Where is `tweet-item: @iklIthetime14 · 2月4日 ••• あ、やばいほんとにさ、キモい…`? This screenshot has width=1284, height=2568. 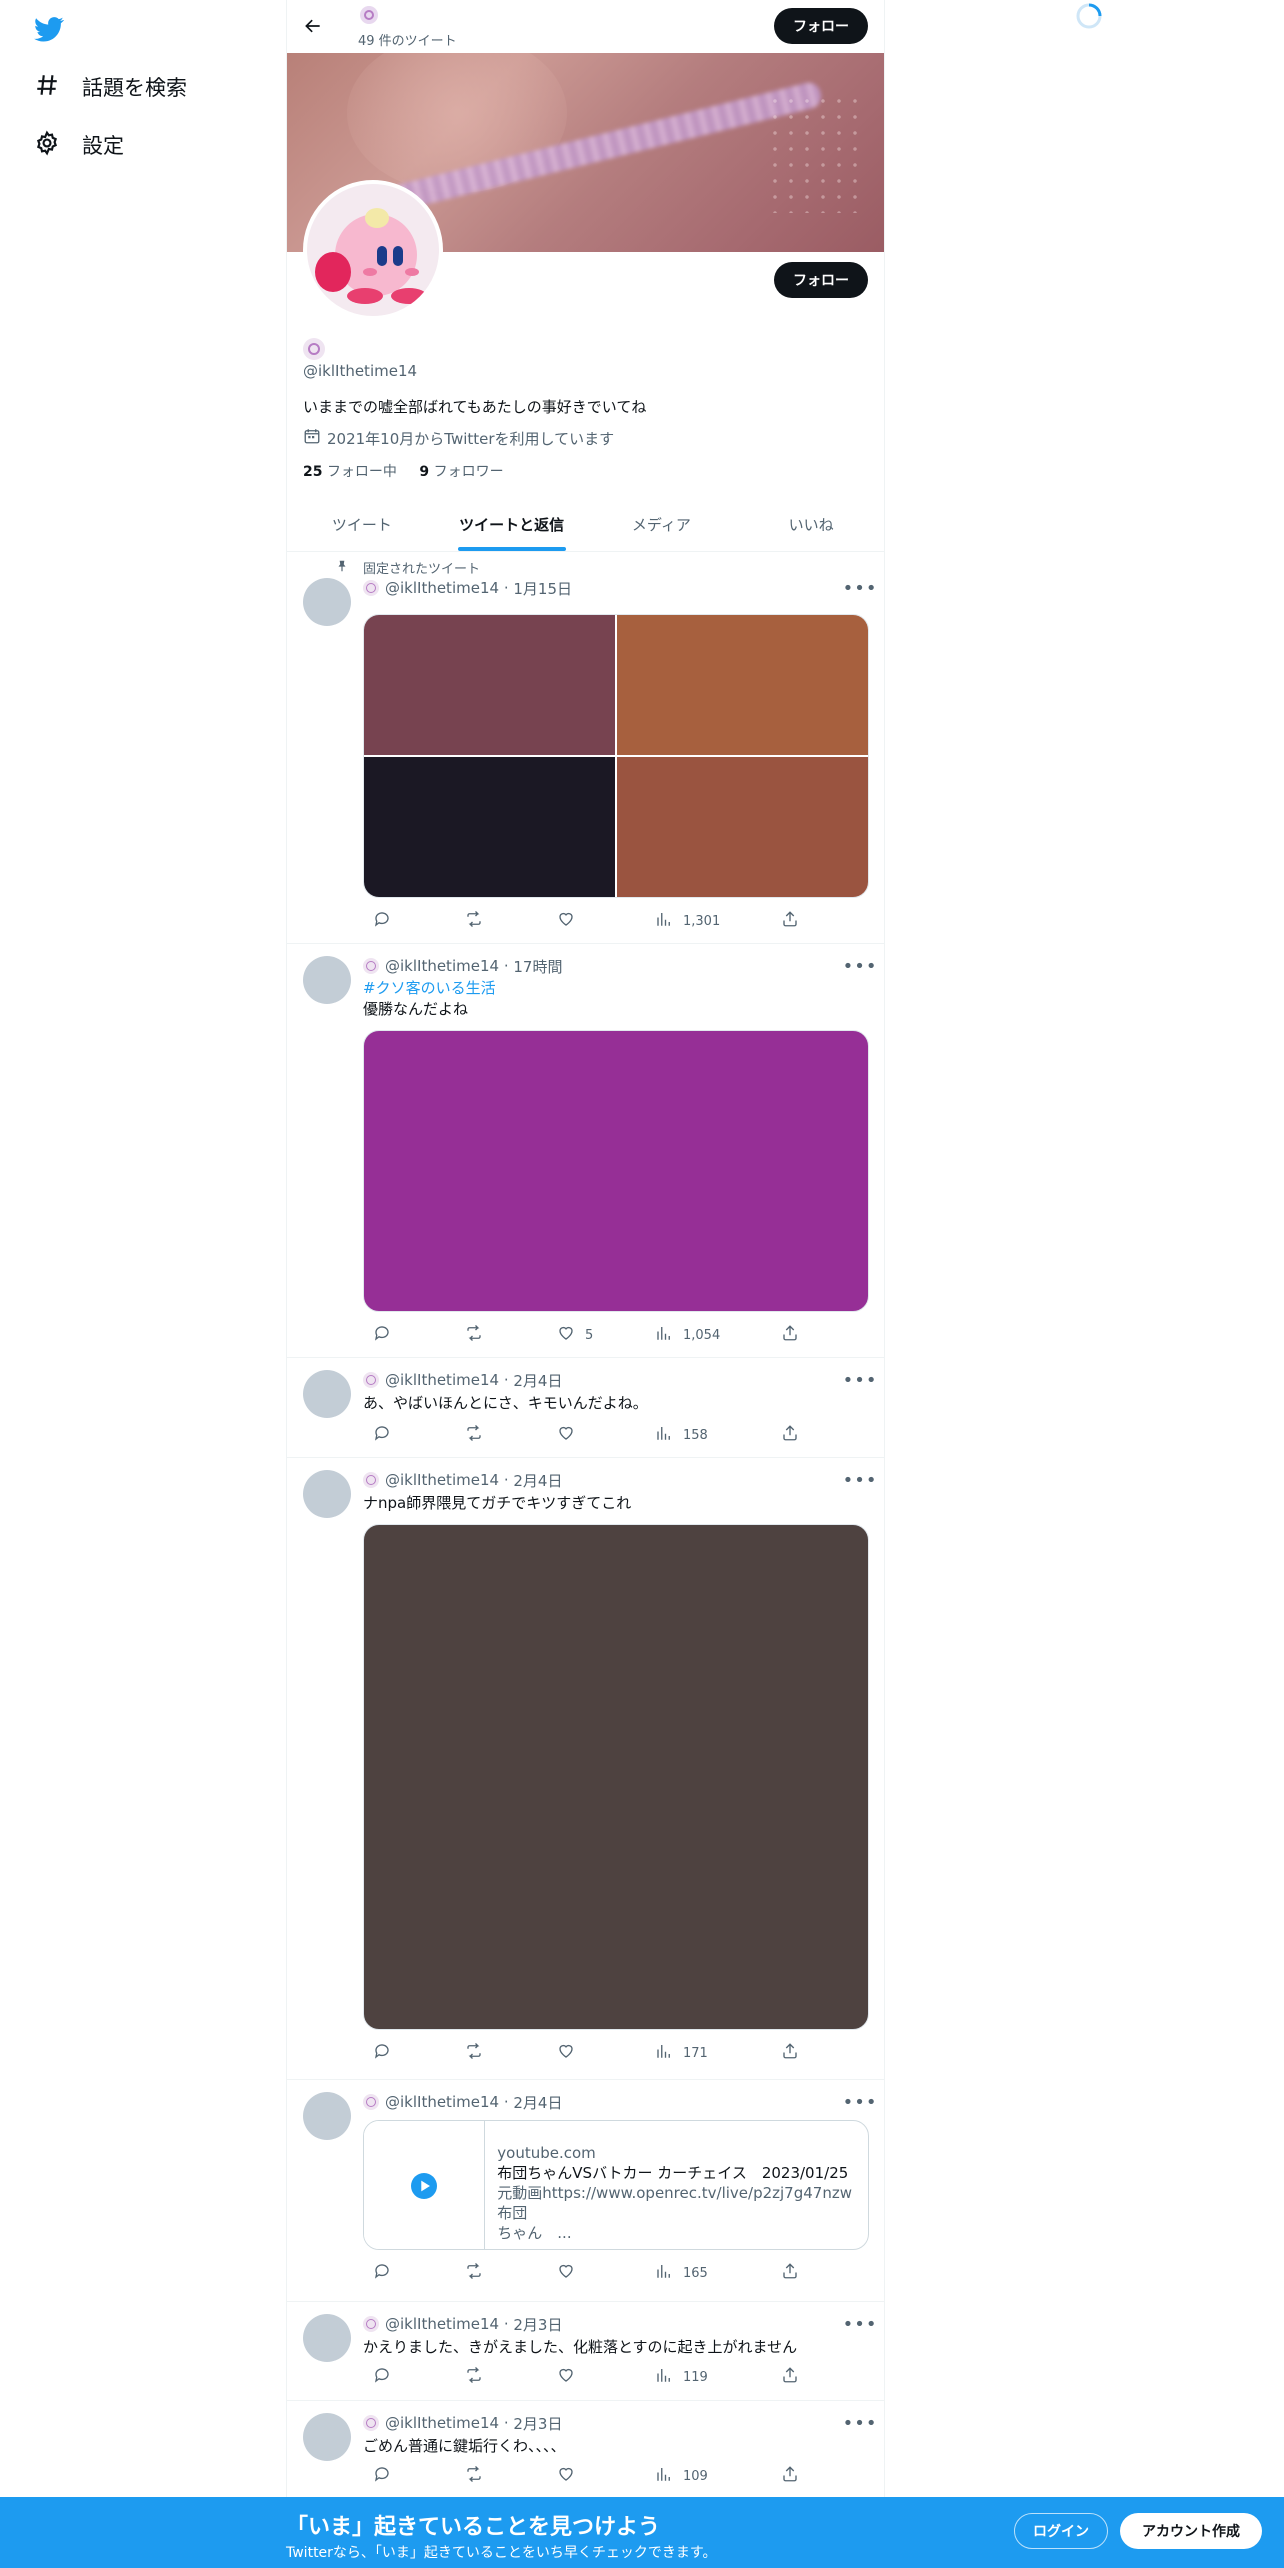 tweet-item: @iklIthetime14 · 2月4日 ••• あ、やばいほんとにさ、キモい… is located at coordinates (585, 1408).